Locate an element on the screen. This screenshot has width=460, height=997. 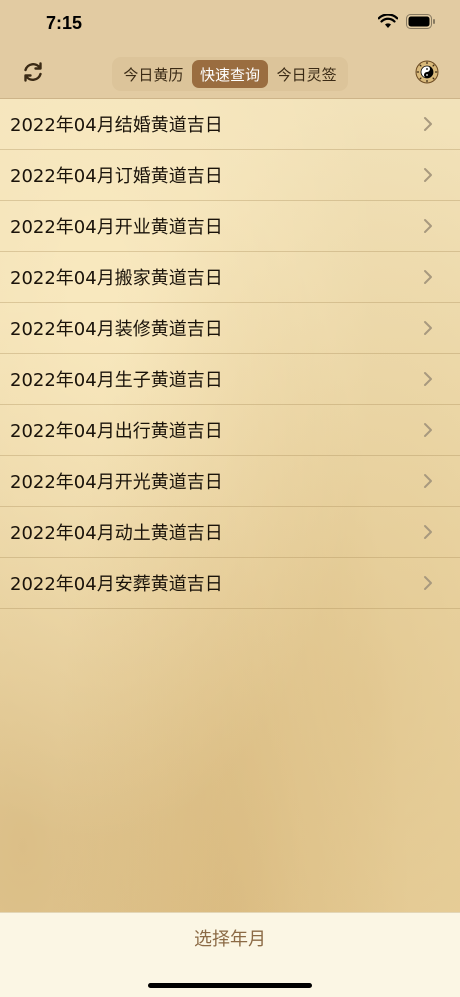
refresh-icon is located at coordinates (33, 74).